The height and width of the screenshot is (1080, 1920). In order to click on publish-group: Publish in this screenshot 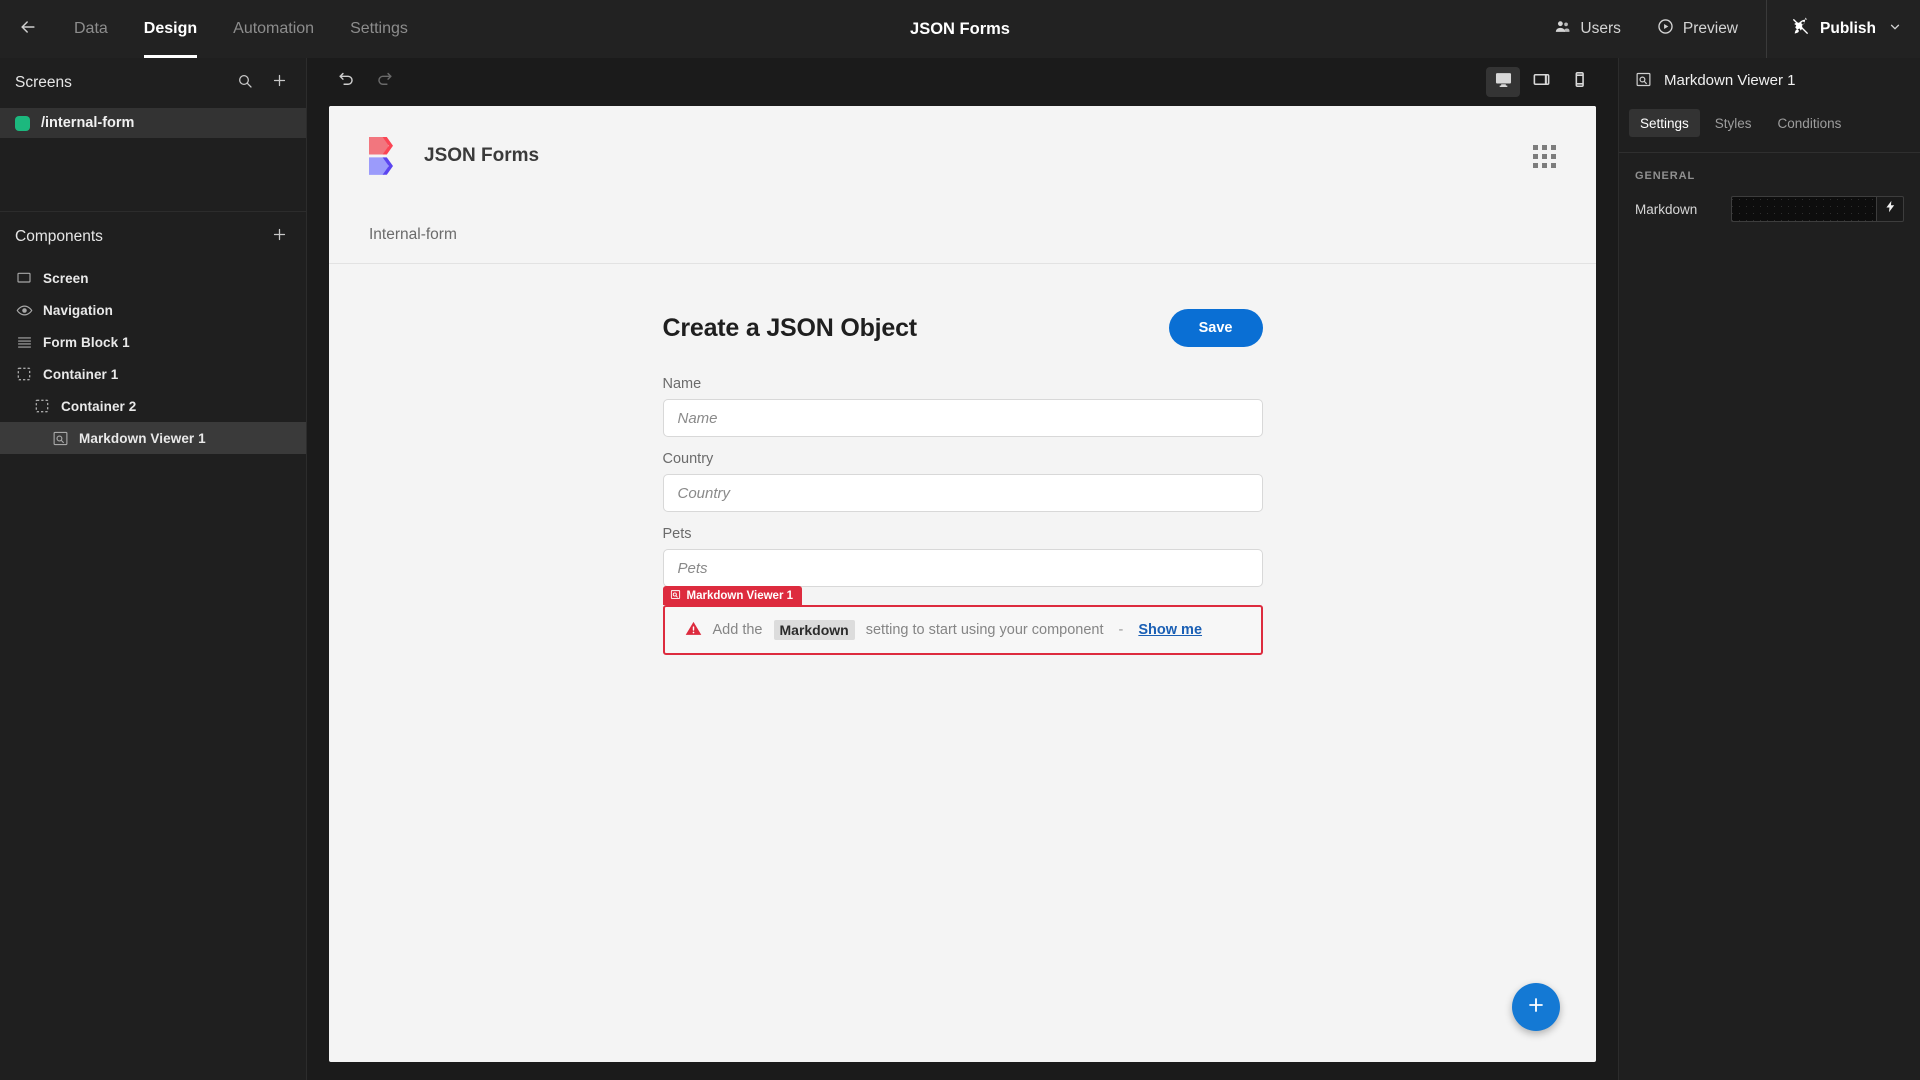, I will do `click(1843, 29)`.